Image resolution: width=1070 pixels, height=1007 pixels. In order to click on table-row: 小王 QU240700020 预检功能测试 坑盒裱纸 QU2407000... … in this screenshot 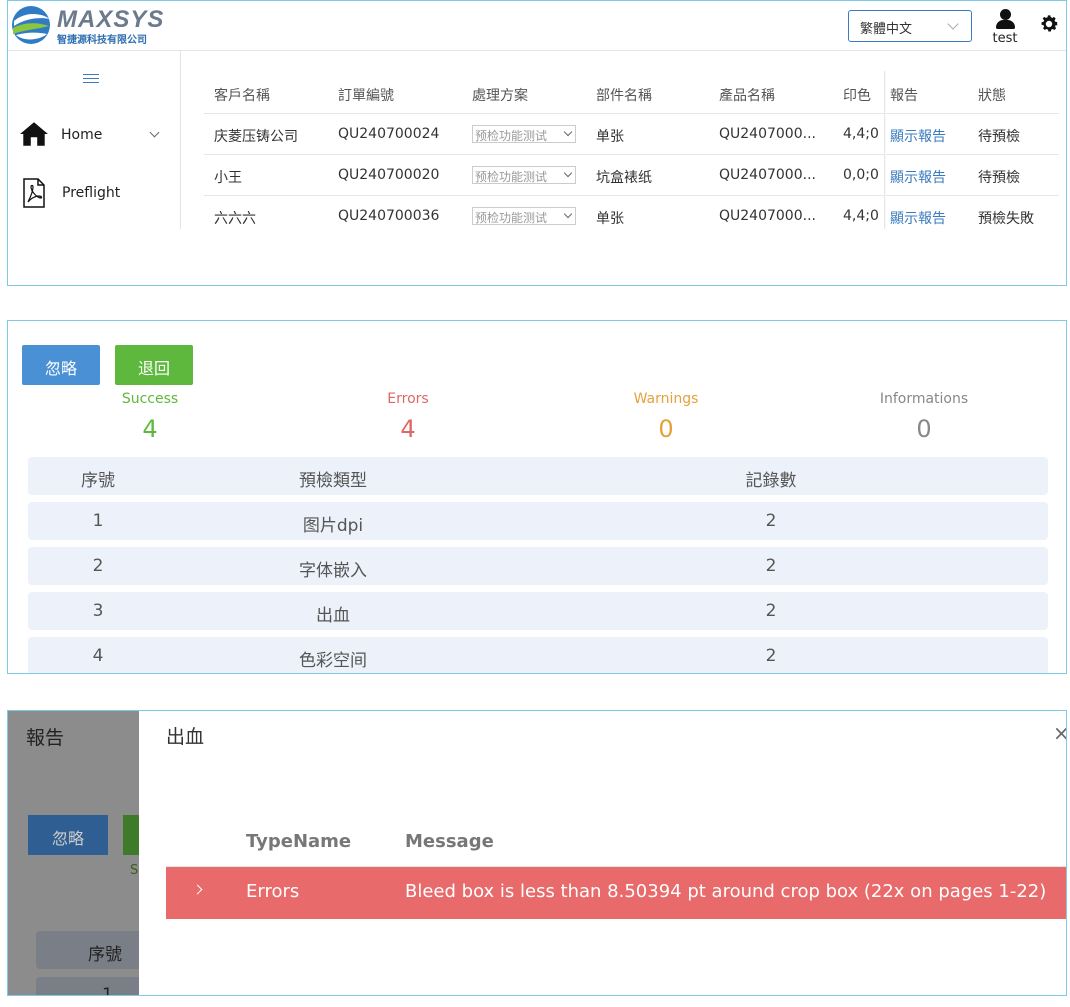, I will do `click(631, 175)`.